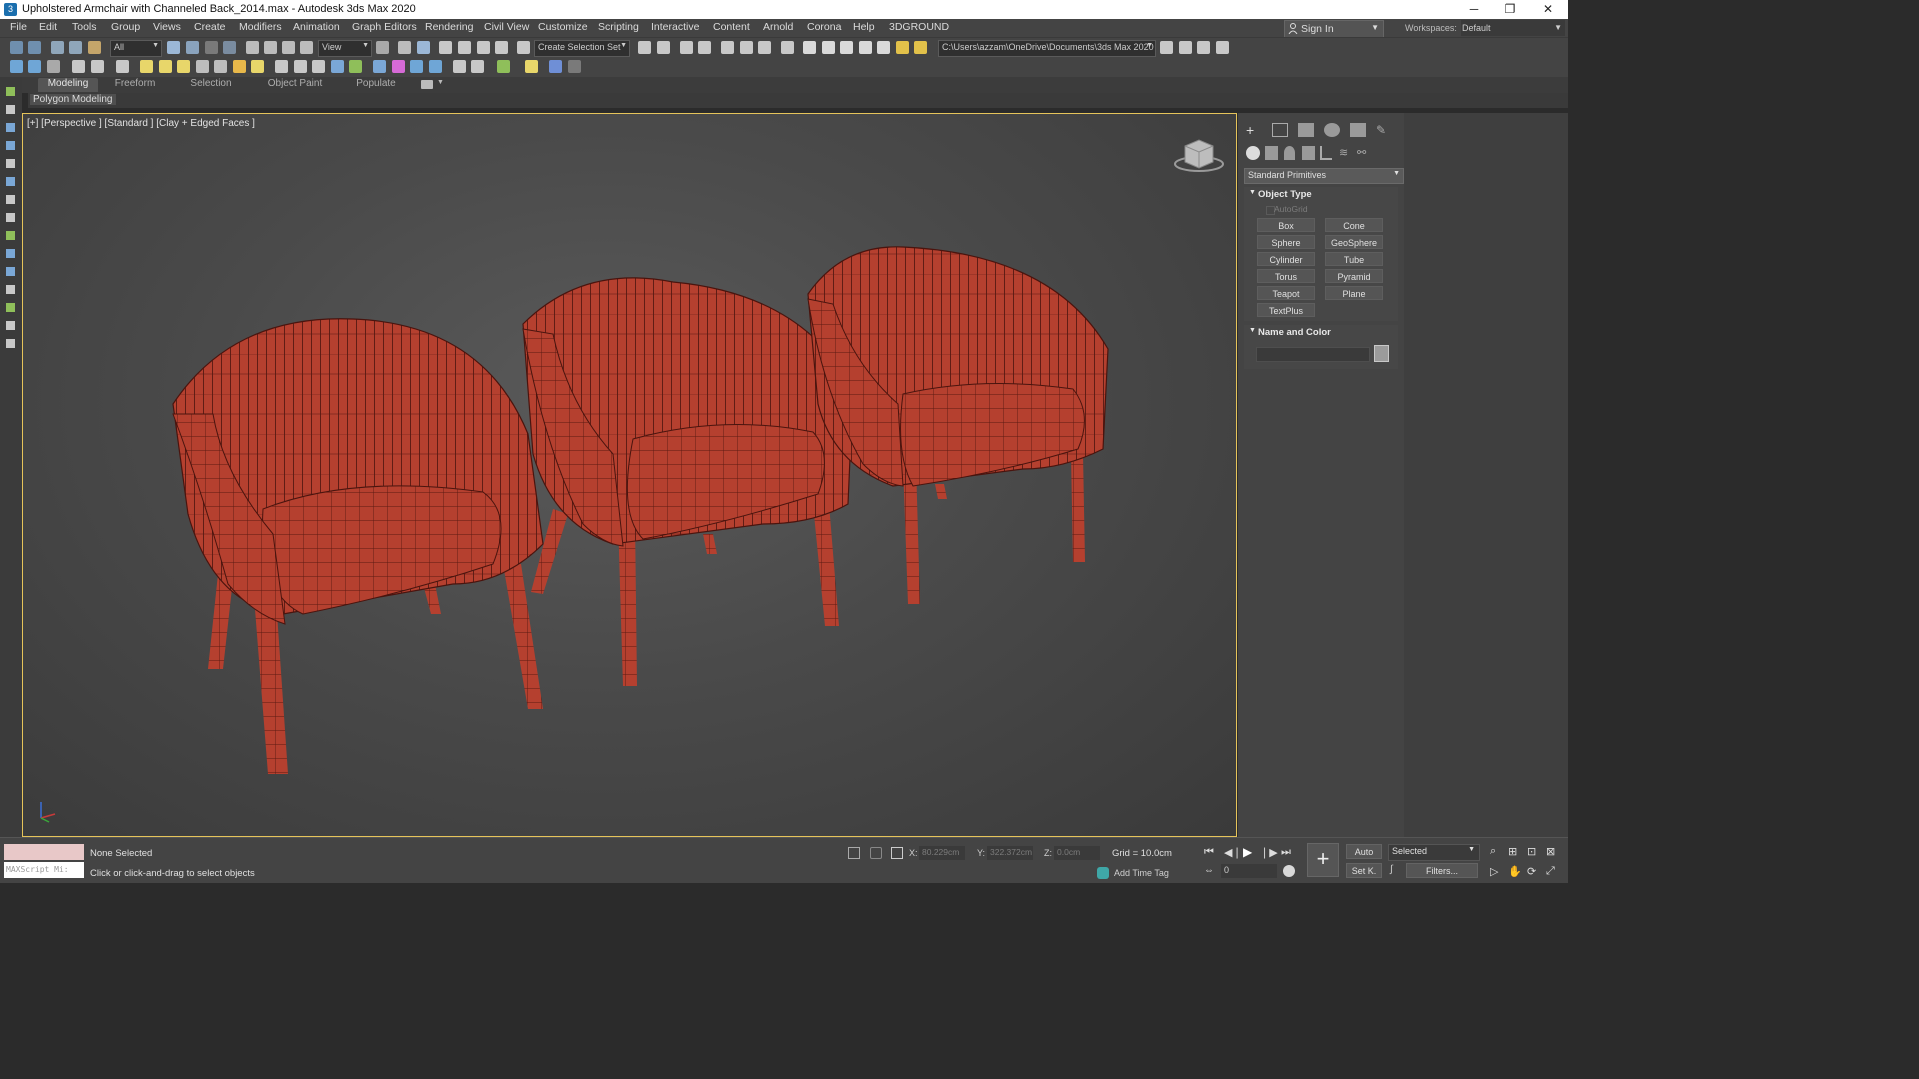 This screenshot has height=1079, width=1919. Describe the element at coordinates (1345, 153) in the screenshot. I see `spacewarps-icon: ≋` at that location.